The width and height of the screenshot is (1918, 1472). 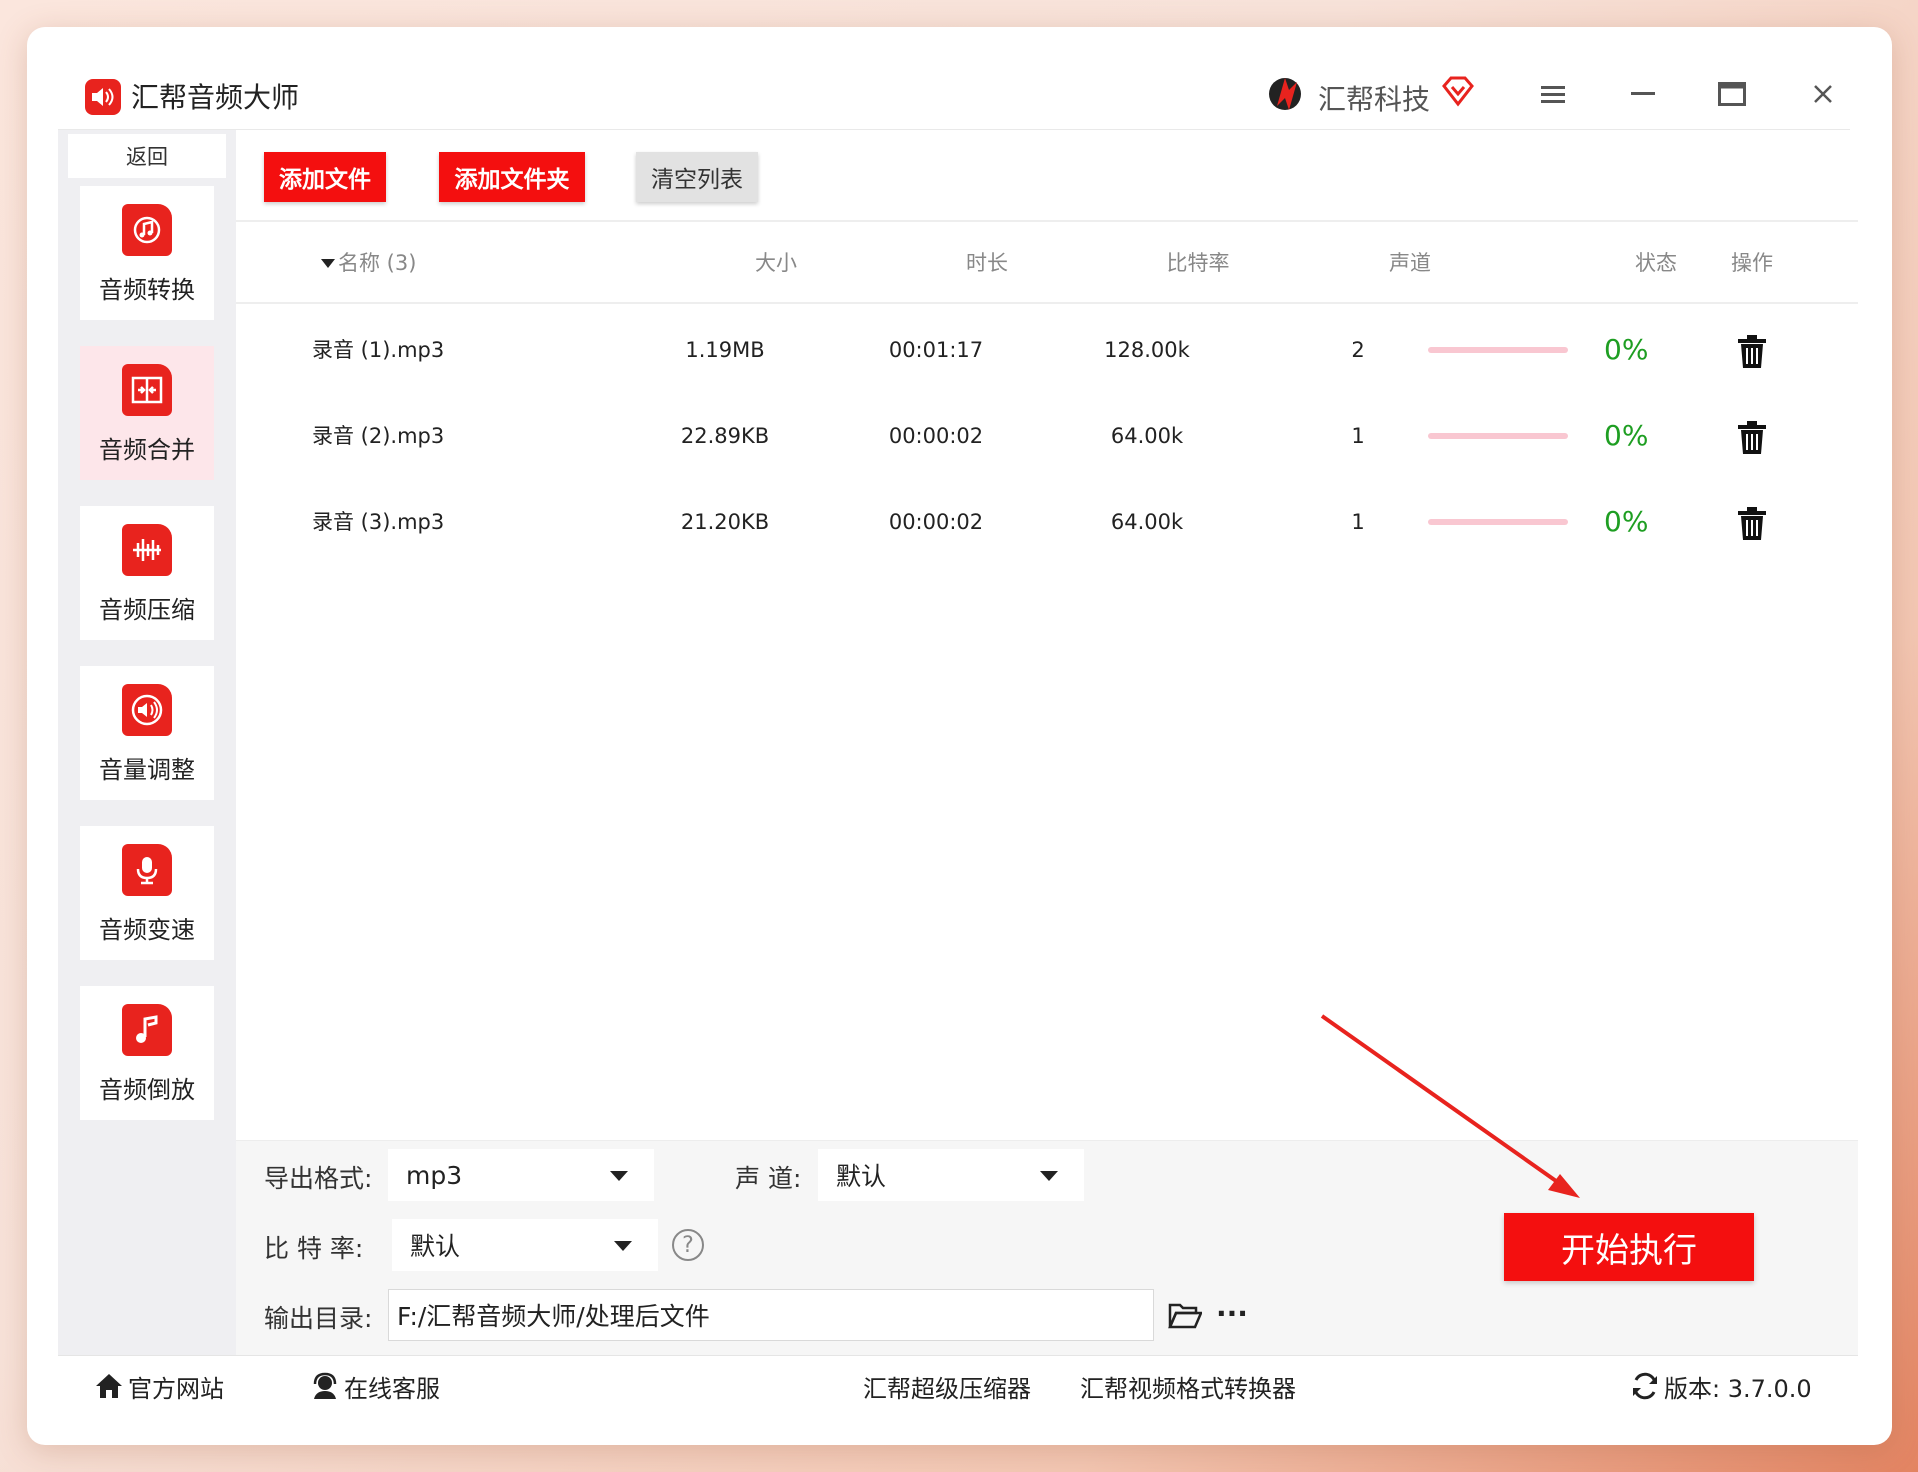 I want to click on column-bitrate: 比特率, so click(x=1198, y=263).